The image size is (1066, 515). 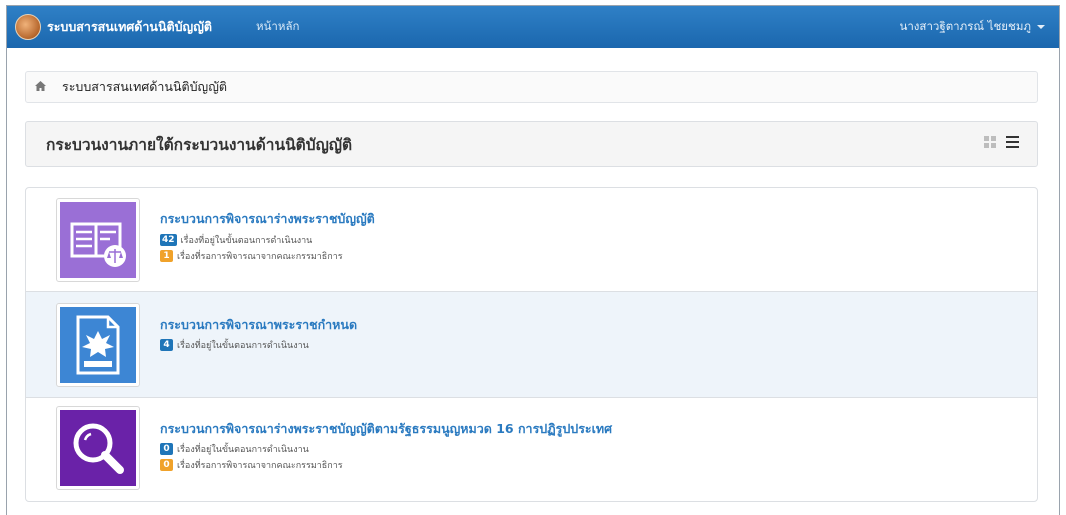 I want to click on stat-pending-committee: 0 เรื่องที่รอการพิจารณาจากคณะกรรมาธิการ, so click(x=251, y=465).